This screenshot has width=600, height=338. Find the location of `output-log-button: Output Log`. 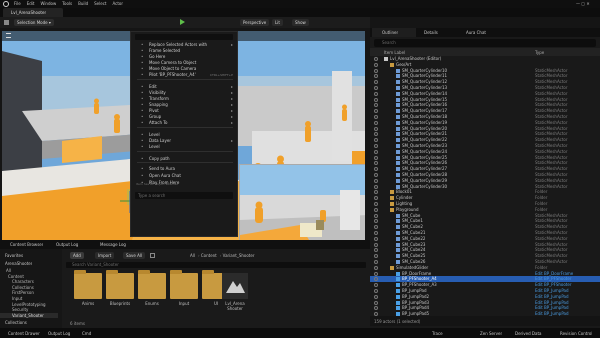

output-log-button: Output Log is located at coordinates (59, 333).